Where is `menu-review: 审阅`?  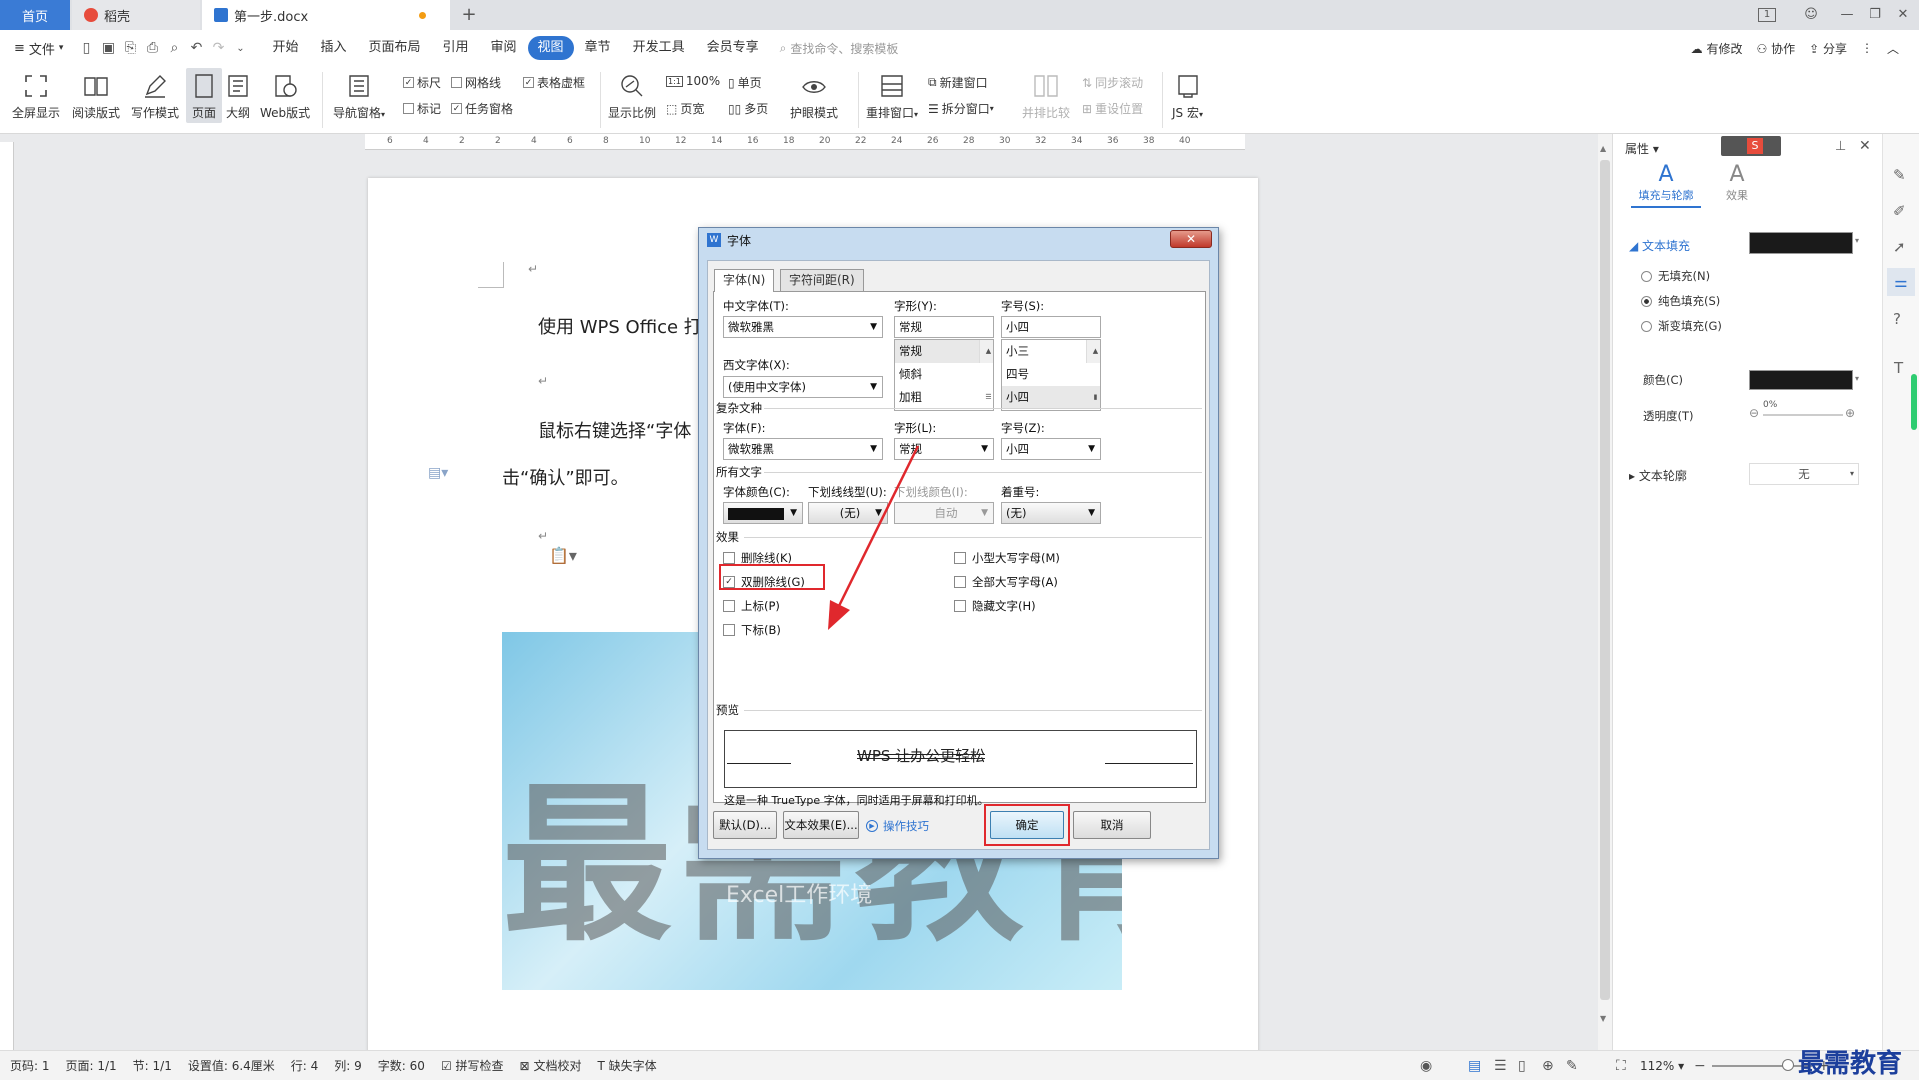 menu-review: 审阅 is located at coordinates (504, 48).